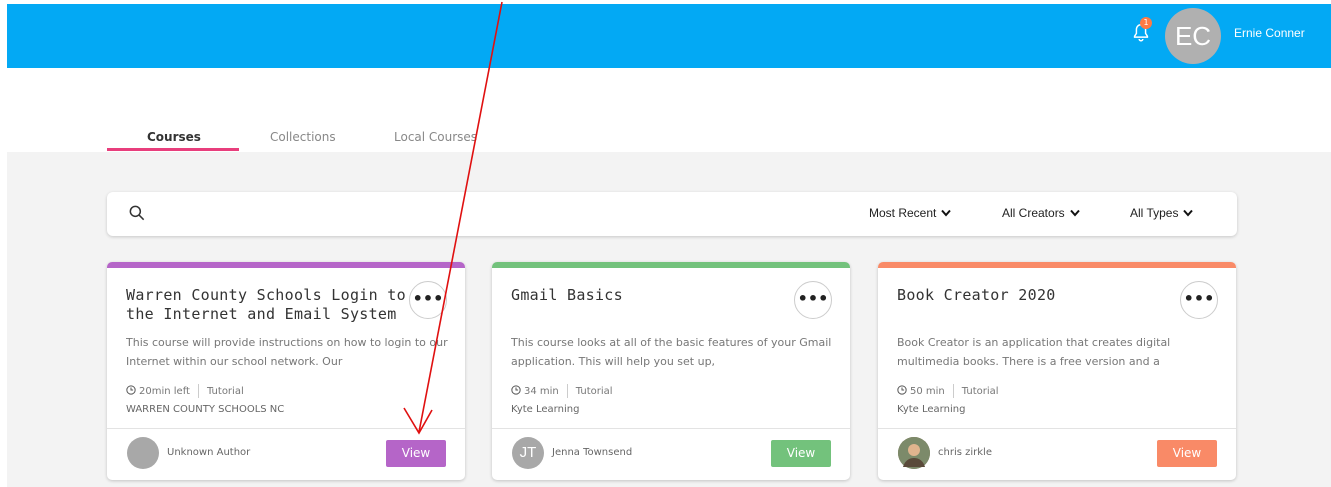 This screenshot has width=1331, height=487. I want to click on author-name: chris zirkle, so click(965, 452).